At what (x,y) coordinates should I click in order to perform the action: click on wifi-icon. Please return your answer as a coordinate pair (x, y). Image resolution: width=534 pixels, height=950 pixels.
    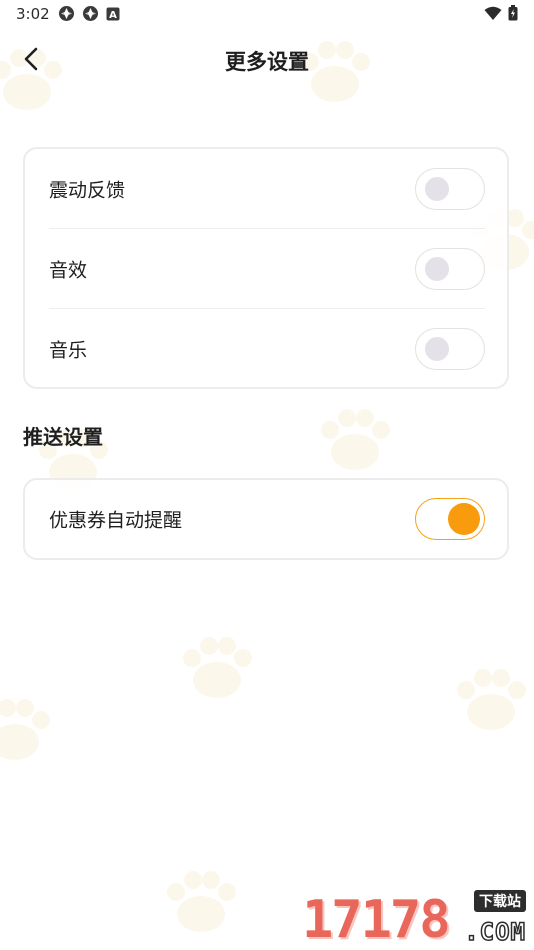
    Looking at the image, I should click on (493, 15).